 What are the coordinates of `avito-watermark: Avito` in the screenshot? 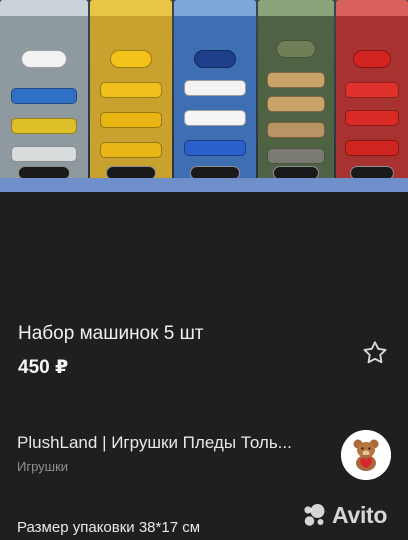 It's located at (344, 515).